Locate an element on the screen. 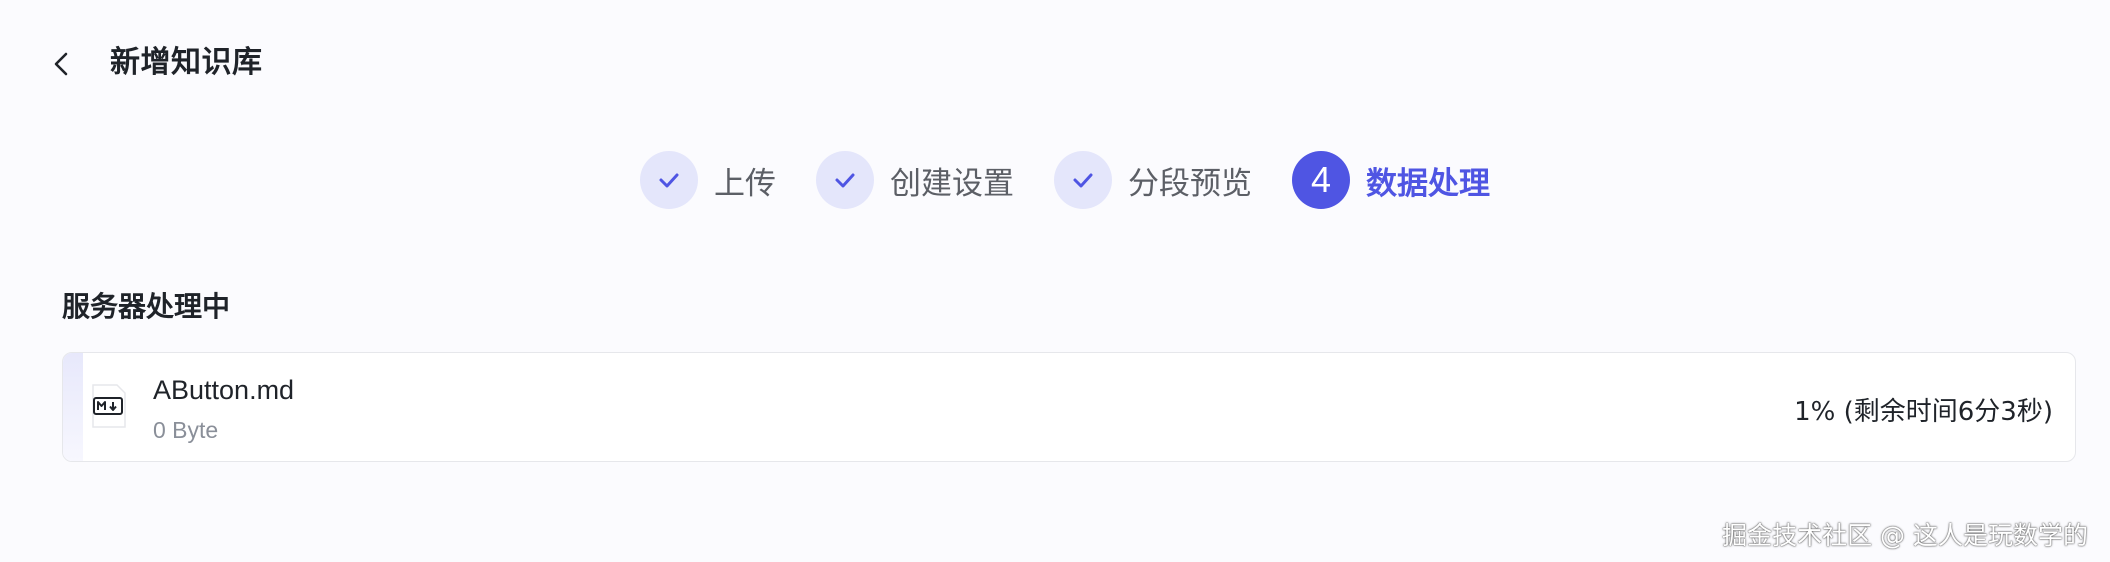 The width and height of the screenshot is (2110, 562). file-name: AButton.md is located at coordinates (224, 390).